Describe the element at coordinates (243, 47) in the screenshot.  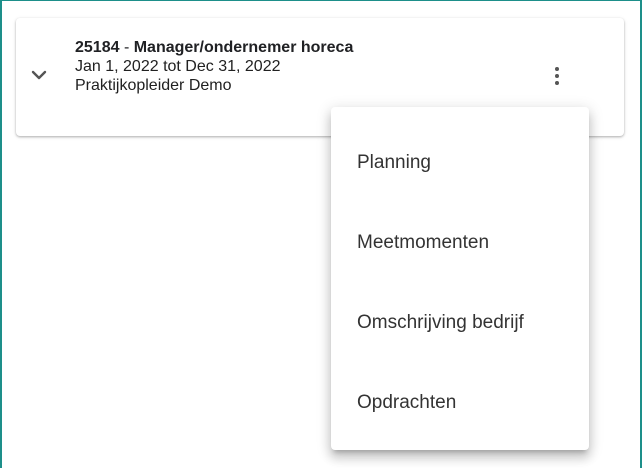
I see `program-name: Manager/ondernemer horeca` at that location.